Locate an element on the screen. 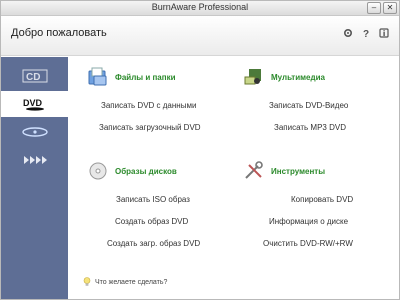  copy-dvd-link: Копировать DVD is located at coordinates (322, 199).